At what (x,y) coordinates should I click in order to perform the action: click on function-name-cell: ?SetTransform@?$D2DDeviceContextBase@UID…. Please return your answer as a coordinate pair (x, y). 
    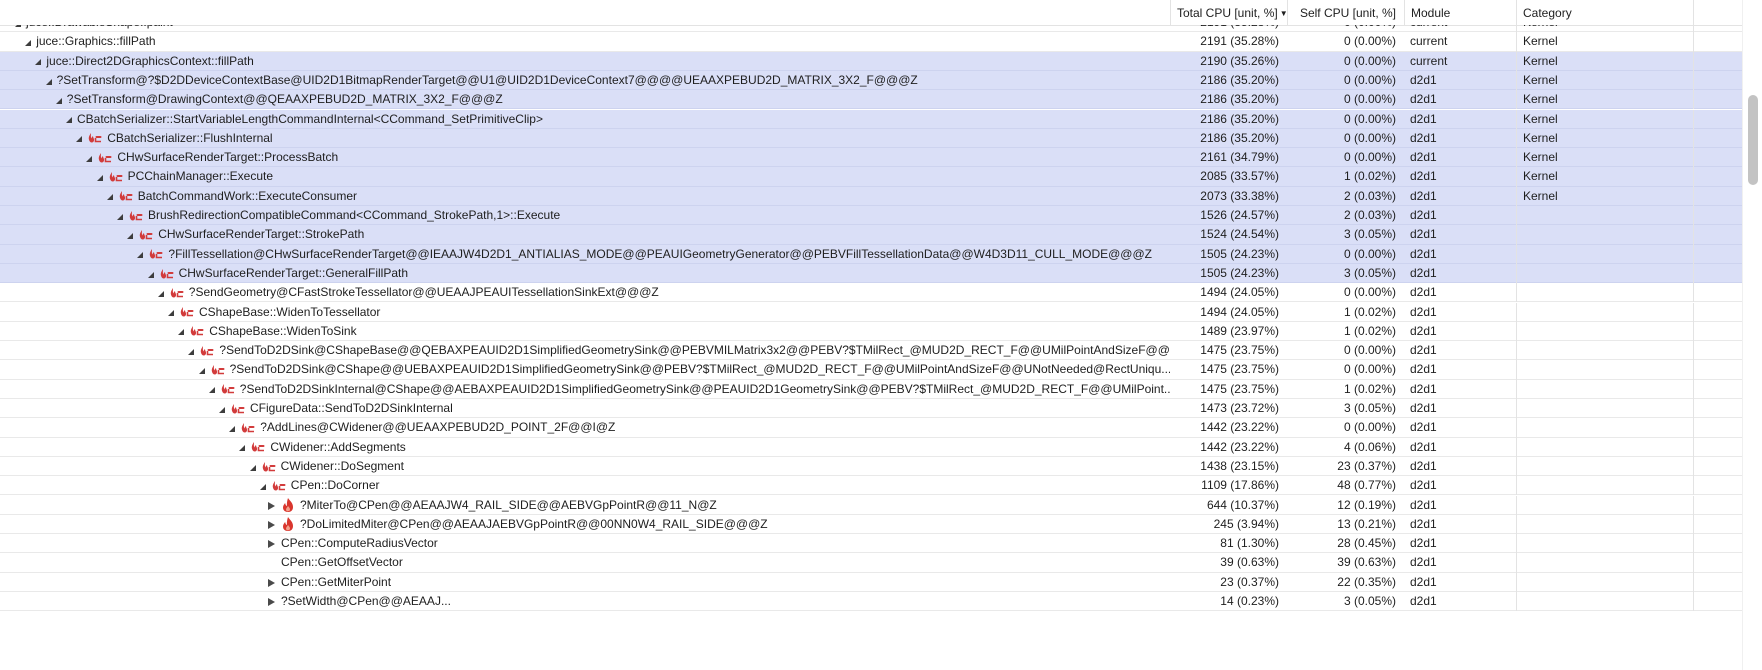
    Looking at the image, I should click on (585, 80).